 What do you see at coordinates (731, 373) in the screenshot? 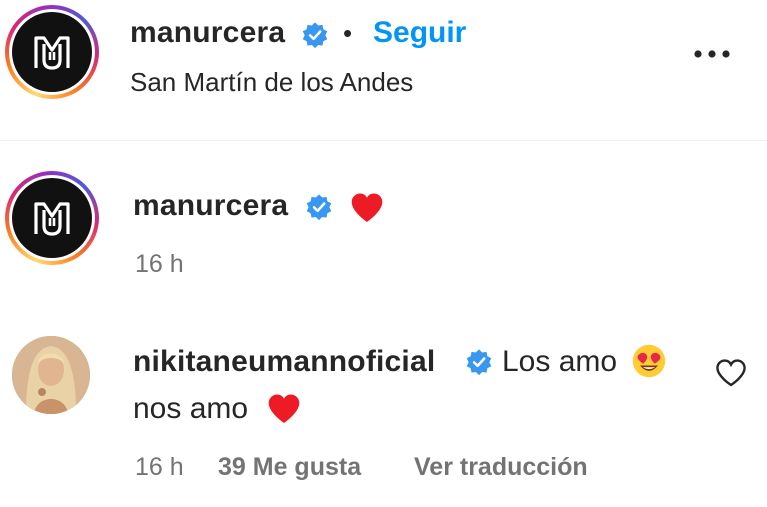
I see `heart-outline-icon` at bounding box center [731, 373].